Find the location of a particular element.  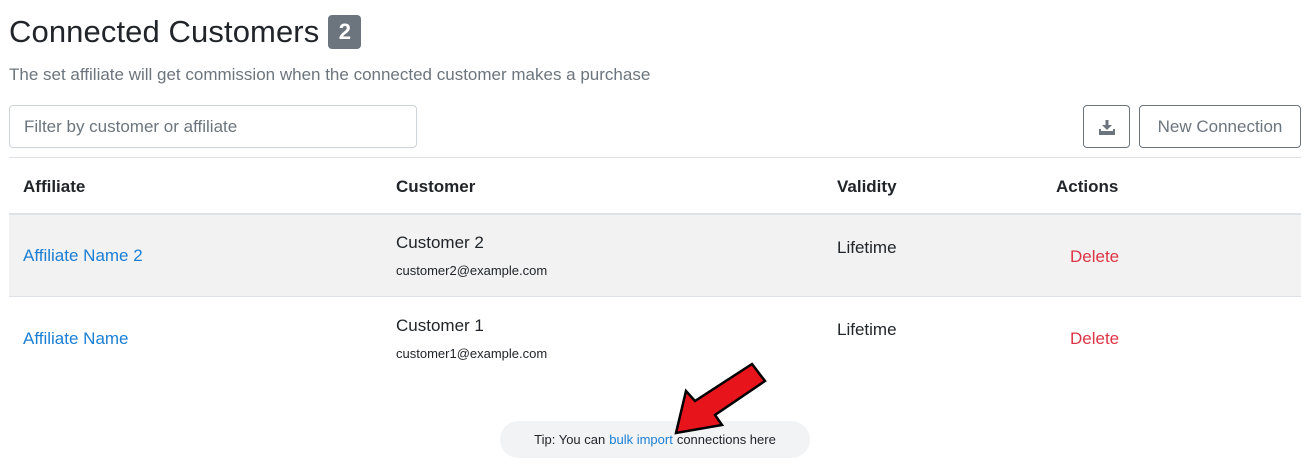

download-button is located at coordinates (1106, 126).